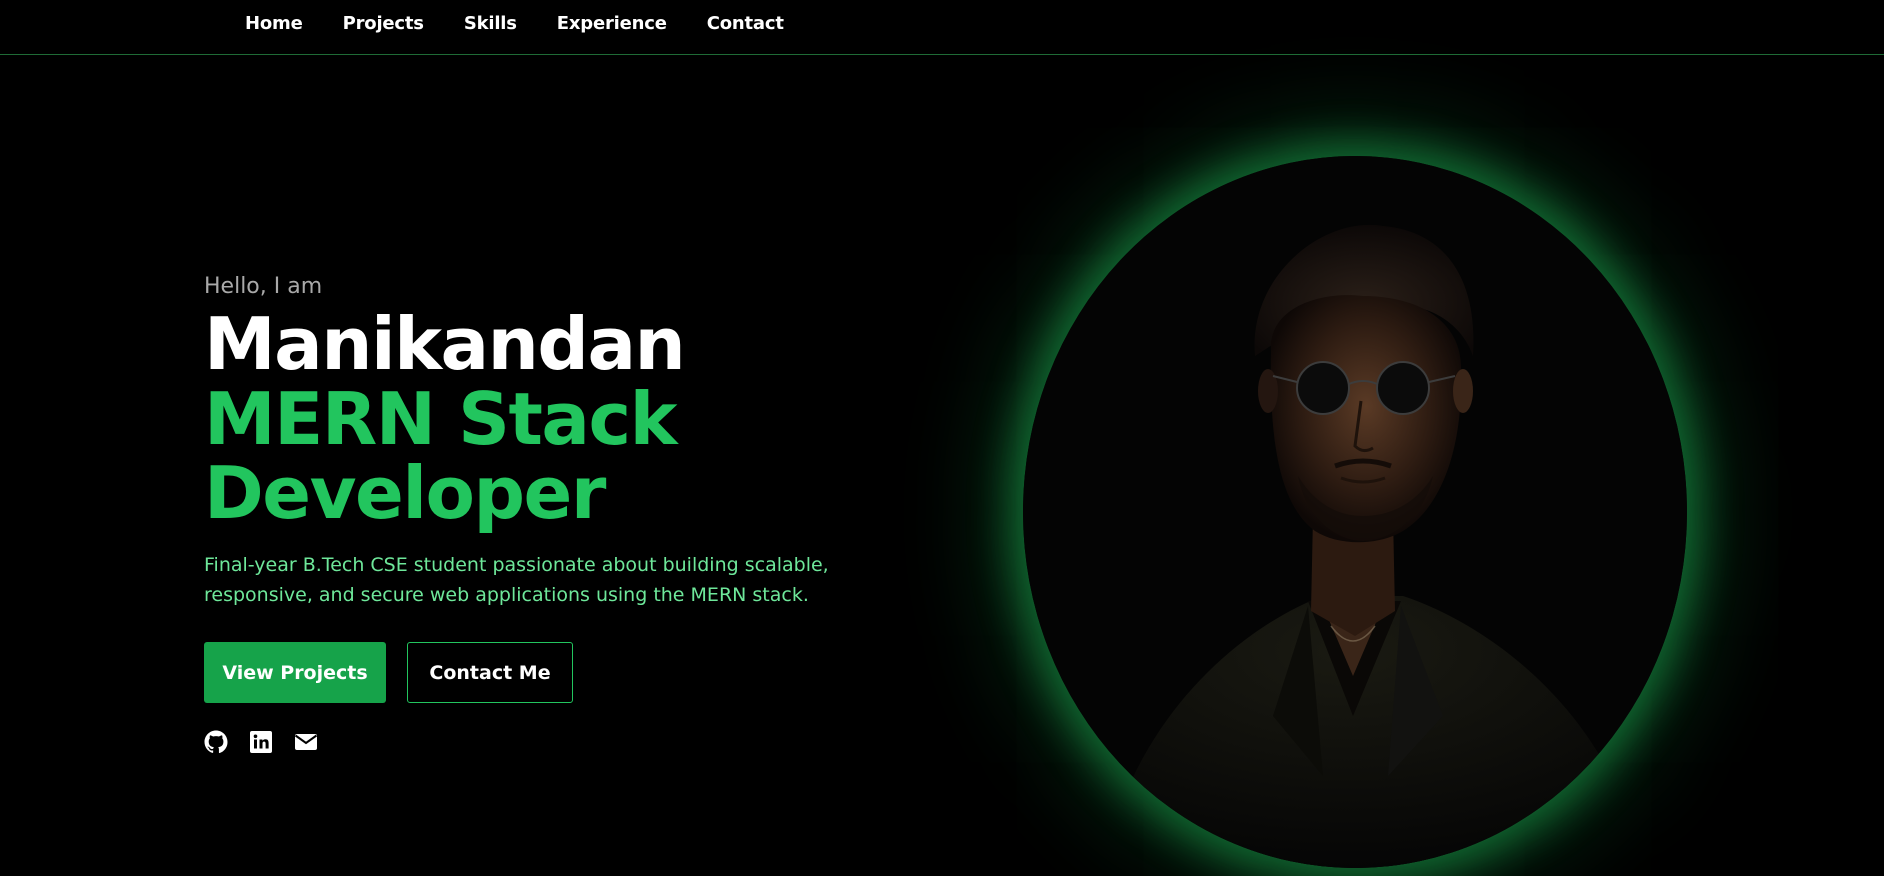  What do you see at coordinates (445, 344) in the screenshot?
I see `hero-name: Manikandan` at bounding box center [445, 344].